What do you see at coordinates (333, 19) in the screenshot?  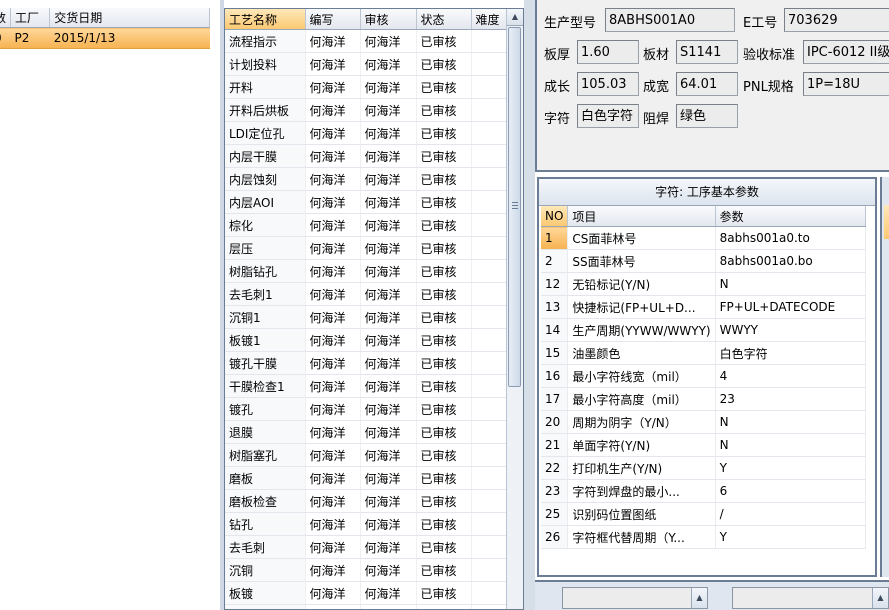 I see `process-header-author: 编写` at bounding box center [333, 19].